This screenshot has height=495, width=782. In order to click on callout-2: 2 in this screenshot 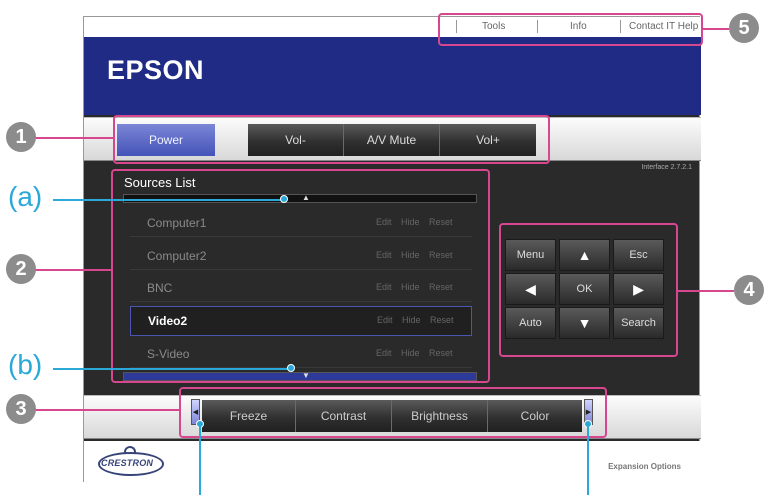, I will do `click(21, 269)`.